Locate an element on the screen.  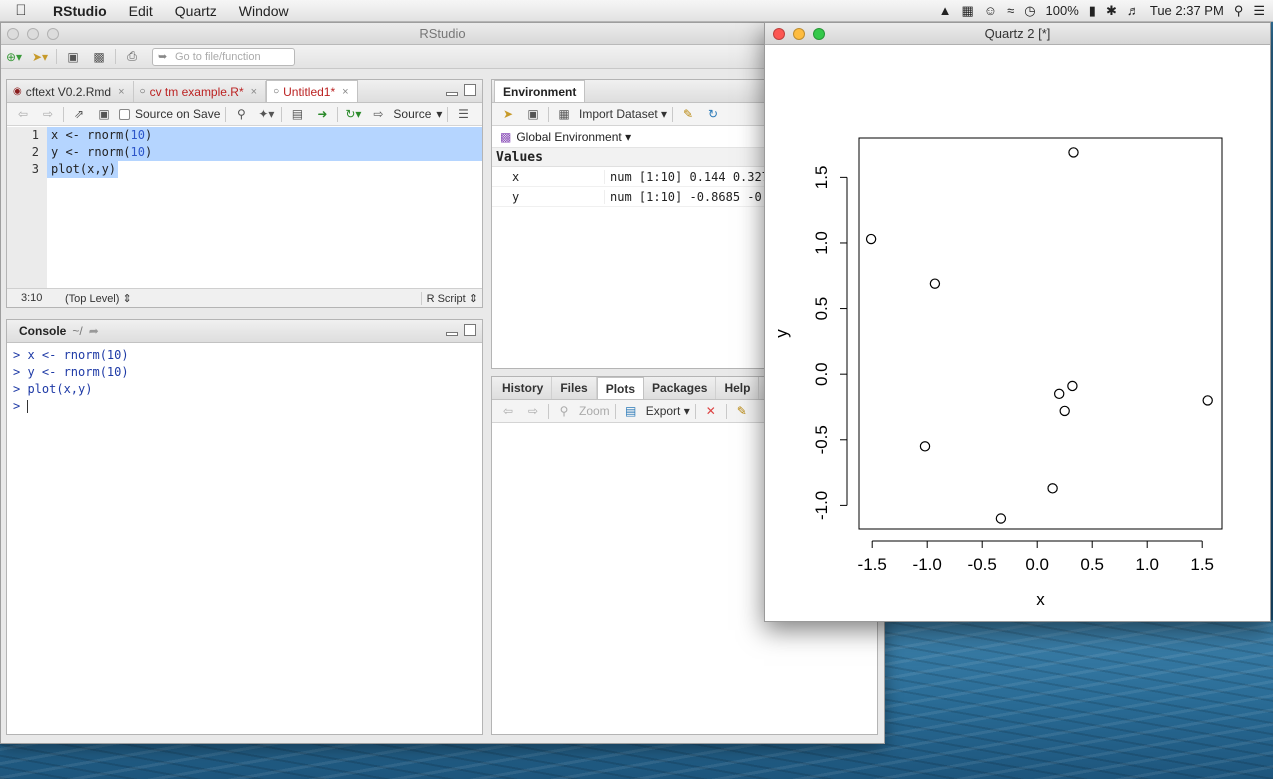
clear-workspace-broom-icon: ✎ is located at coordinates (688, 114).